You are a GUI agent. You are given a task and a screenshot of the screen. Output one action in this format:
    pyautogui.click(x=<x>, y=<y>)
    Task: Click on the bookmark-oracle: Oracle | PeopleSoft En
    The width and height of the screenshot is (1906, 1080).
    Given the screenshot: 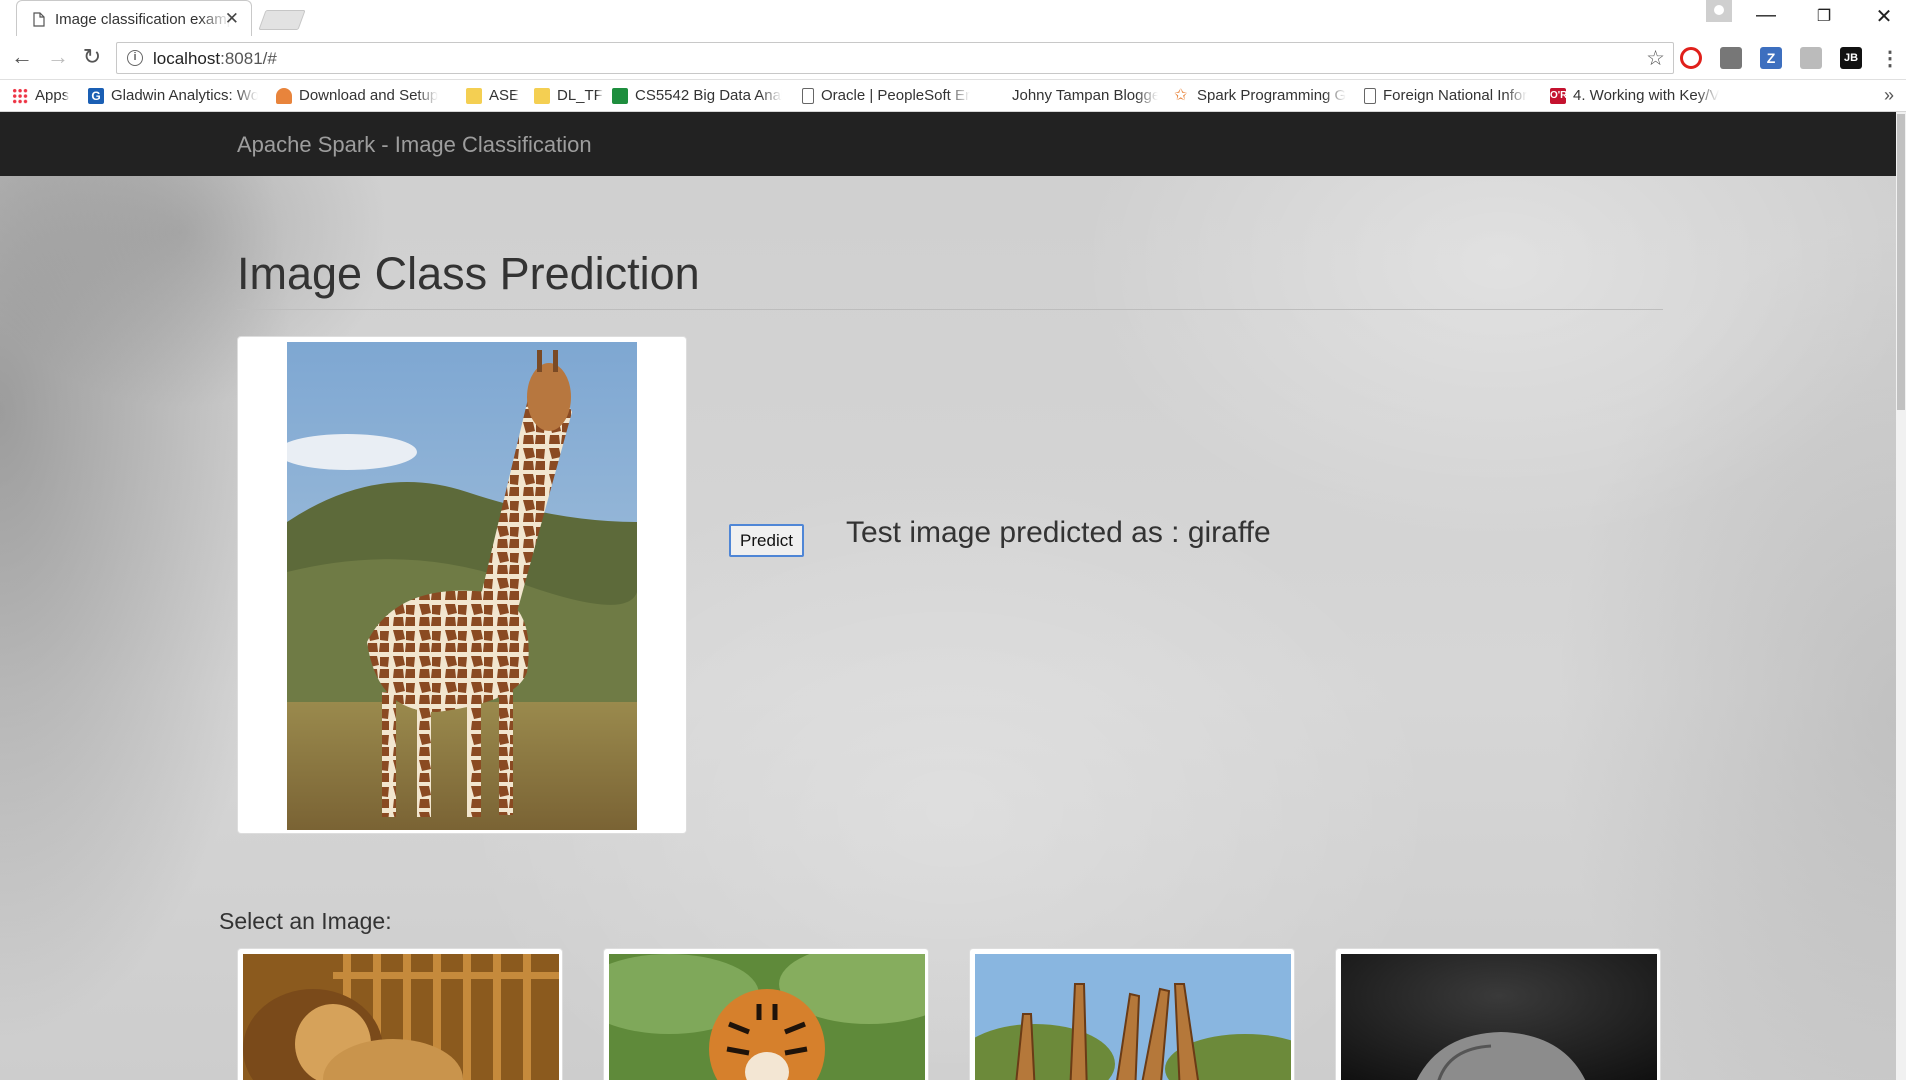 What is the action you would take?
    pyautogui.click(x=886, y=95)
    